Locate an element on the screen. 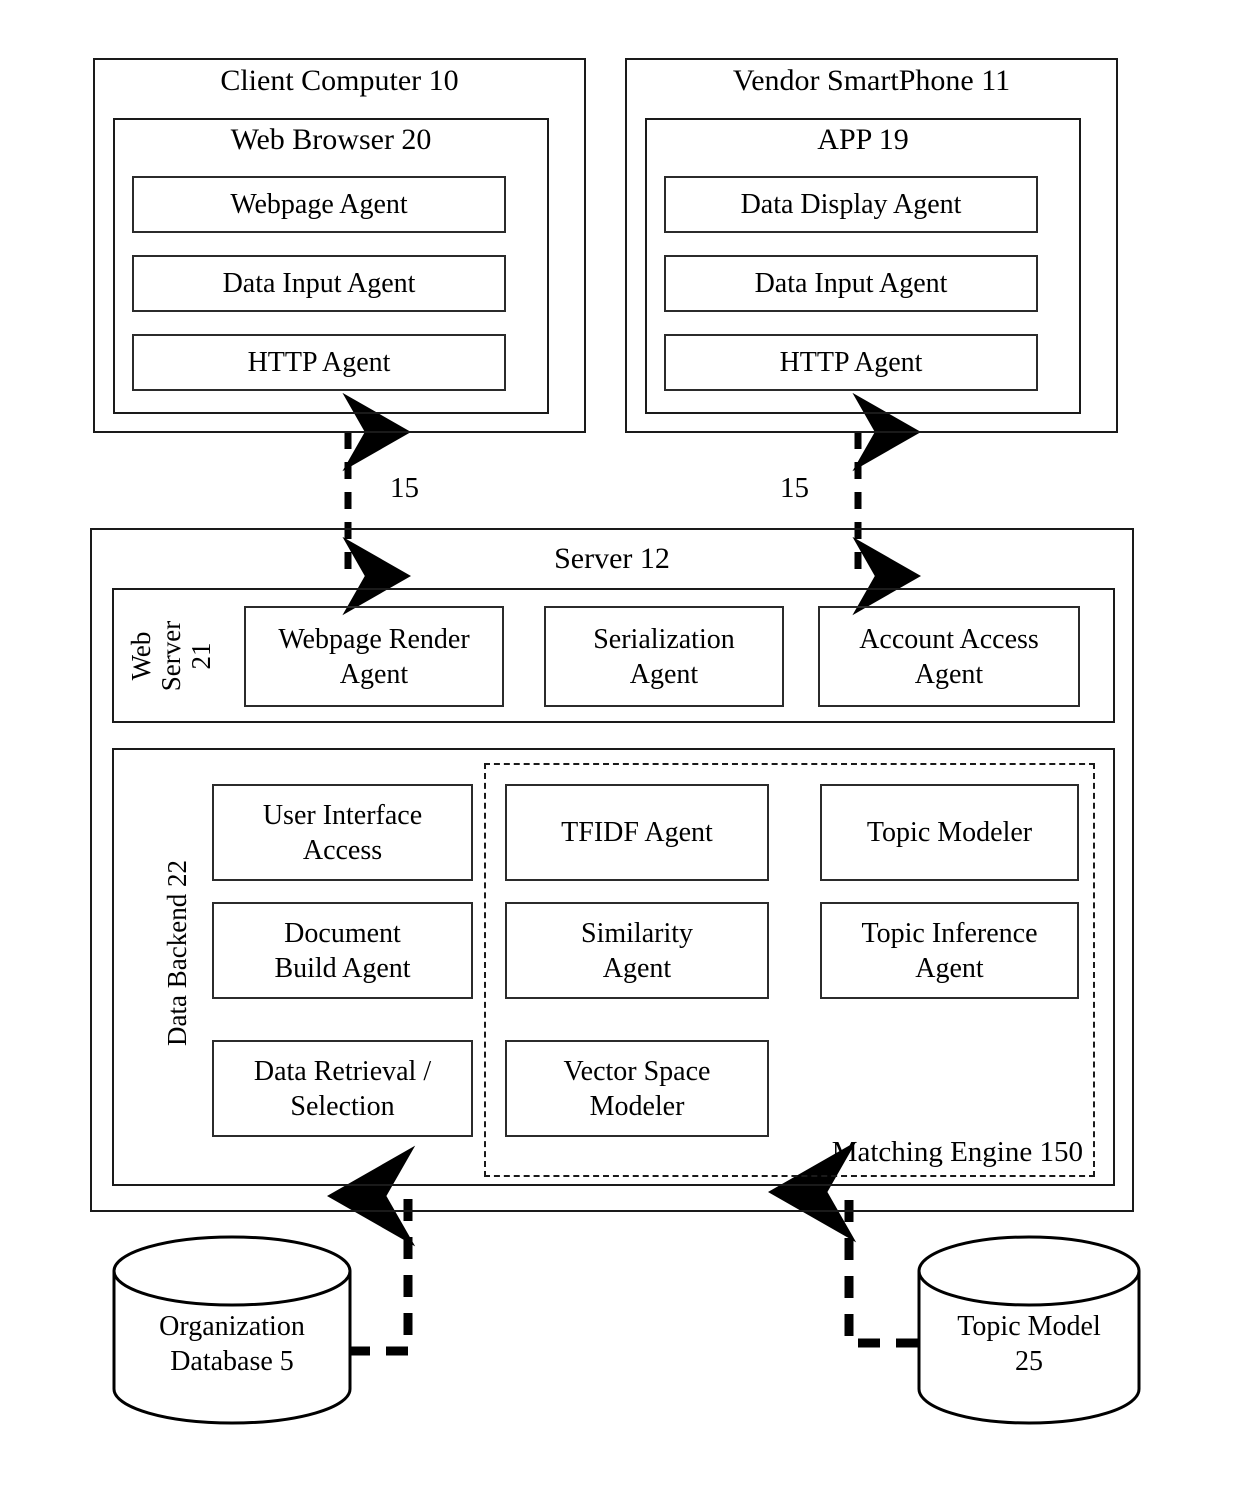 This screenshot has height=1503, width=1240. agent-webpage-render-label: Webpage Render Agent is located at coordinates (374, 656).